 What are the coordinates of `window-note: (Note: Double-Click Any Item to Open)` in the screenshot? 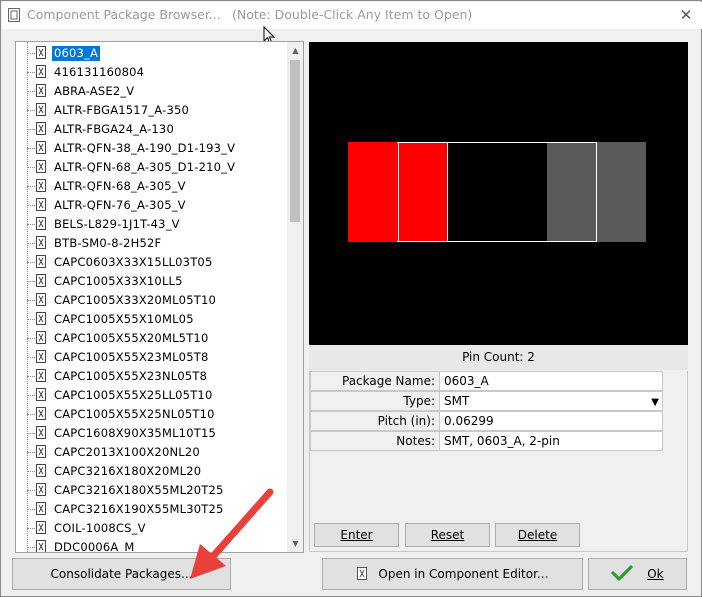 It's located at (352, 14).